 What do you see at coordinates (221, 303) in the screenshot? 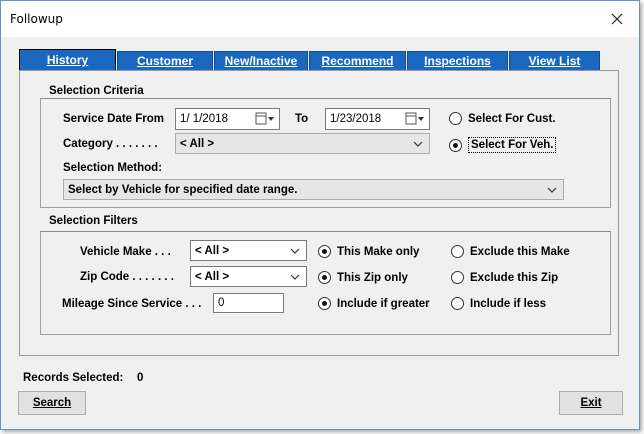
I see `mileage-value: 0` at bounding box center [221, 303].